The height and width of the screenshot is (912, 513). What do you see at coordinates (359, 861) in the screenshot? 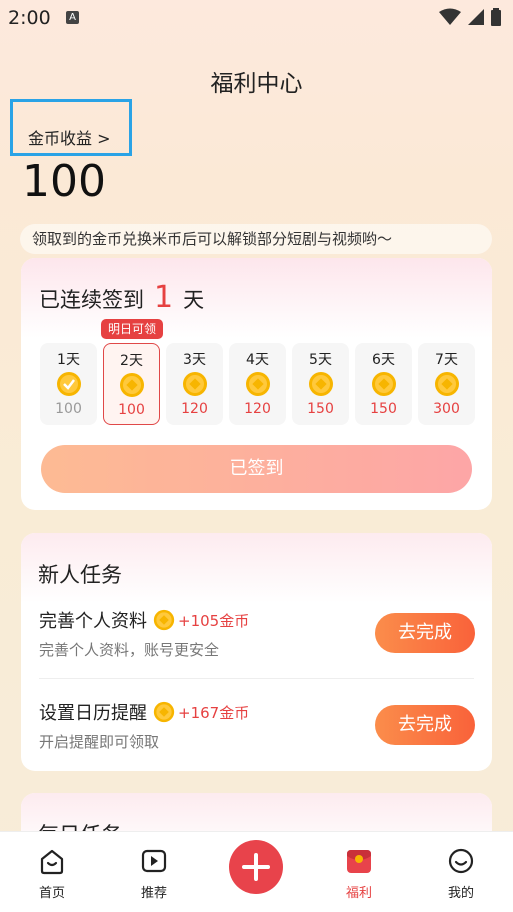
I see `red-envelope-icon` at bounding box center [359, 861].